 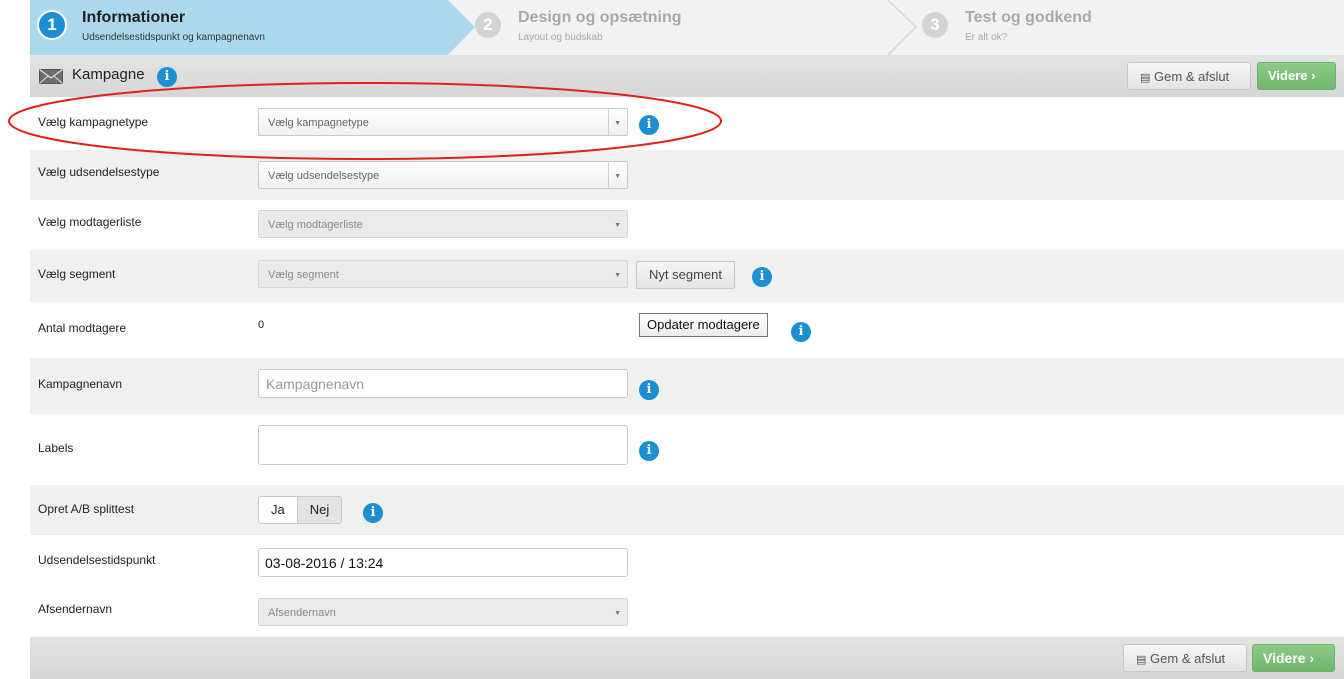 What do you see at coordinates (278, 510) in the screenshot?
I see `splittest-yes-button: Ja` at bounding box center [278, 510].